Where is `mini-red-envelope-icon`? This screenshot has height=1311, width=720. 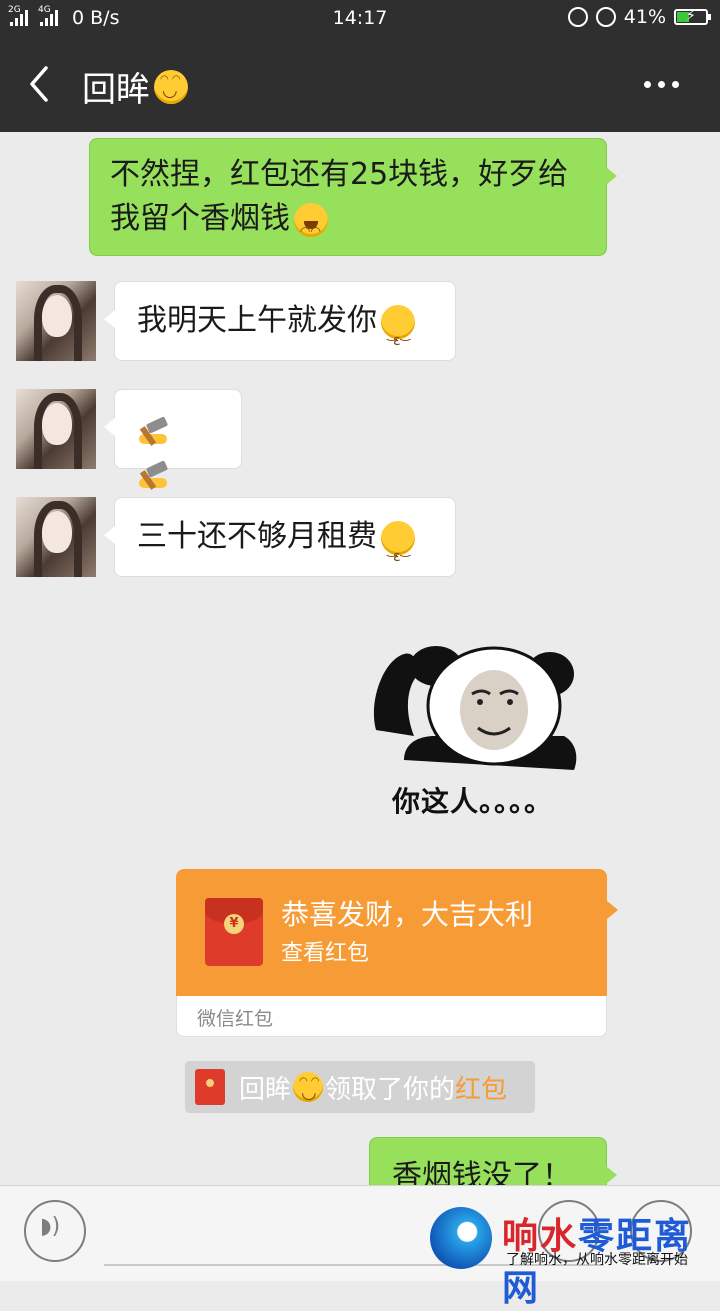
mini-red-envelope-icon is located at coordinates (210, 1087).